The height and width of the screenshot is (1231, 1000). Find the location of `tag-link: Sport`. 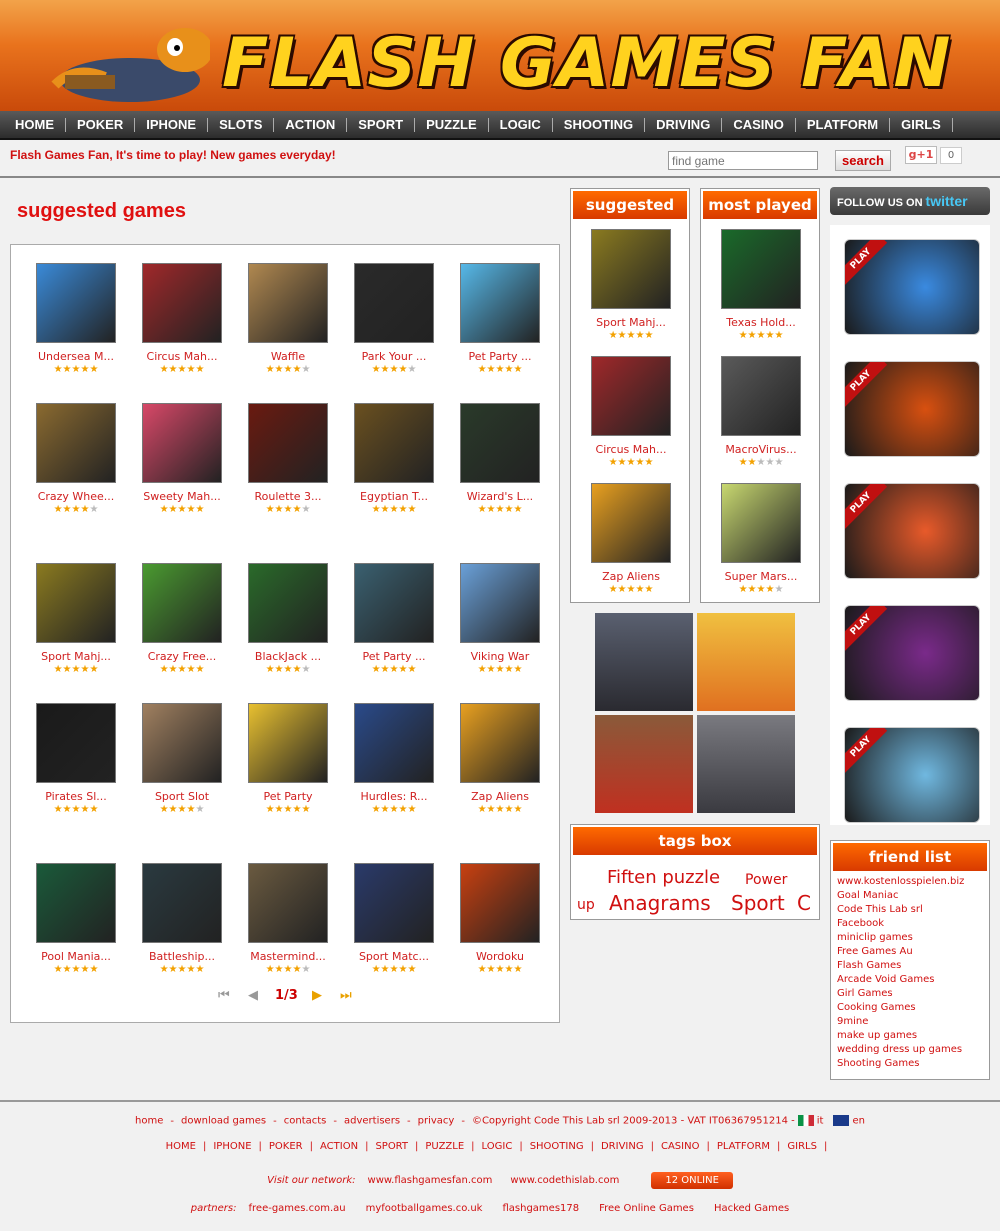

tag-link: Sport is located at coordinates (758, 903).